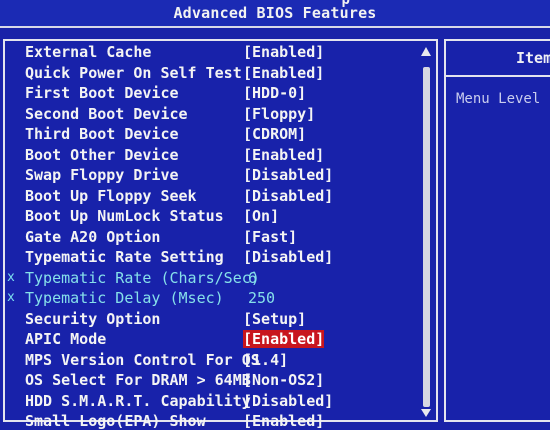 The image size is (550, 430). What do you see at coordinates (138, 380) in the screenshot?
I see `setting-label: OS Select For DRAM > 64MB` at bounding box center [138, 380].